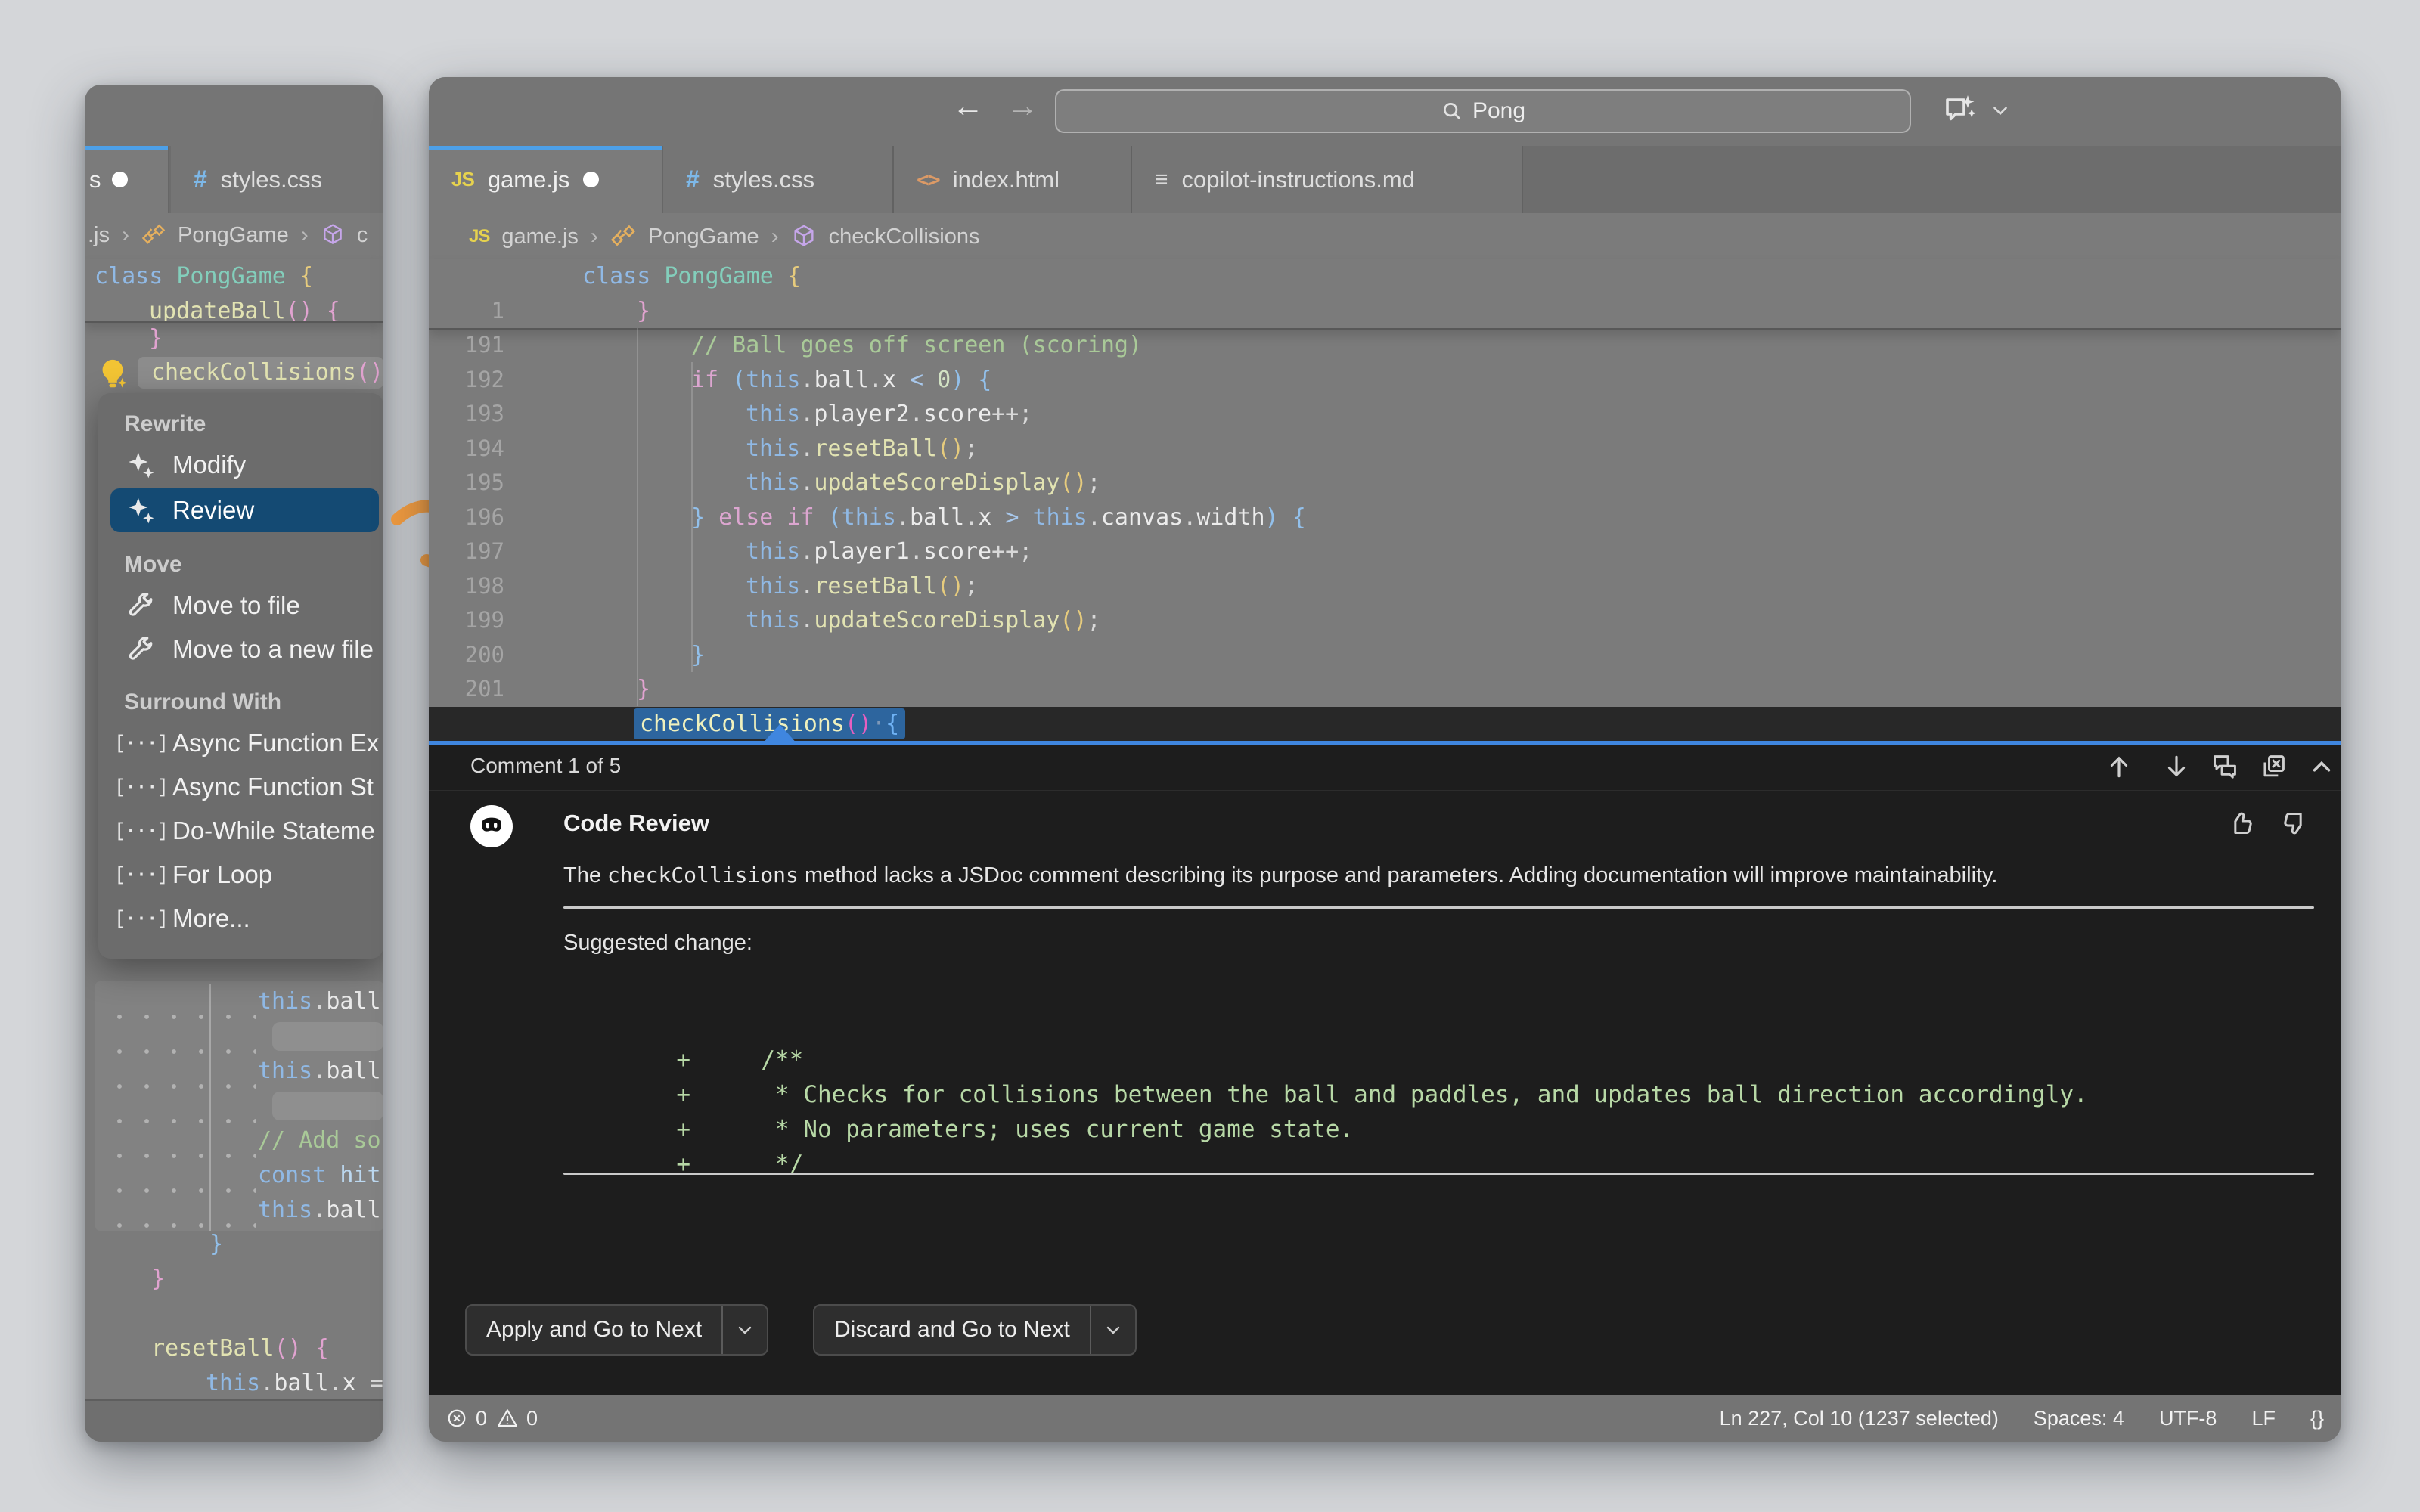 Image resolution: width=2420 pixels, height=1512 pixels. What do you see at coordinates (491, 826) in the screenshot?
I see `copilot-avatar` at bounding box center [491, 826].